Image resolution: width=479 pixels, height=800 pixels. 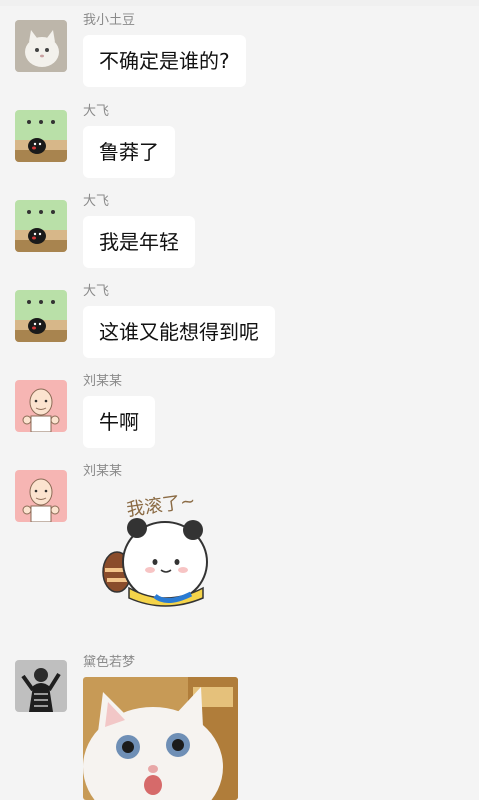 What do you see at coordinates (109, 20) in the screenshot?
I see `sender-name: 我小土豆` at bounding box center [109, 20].